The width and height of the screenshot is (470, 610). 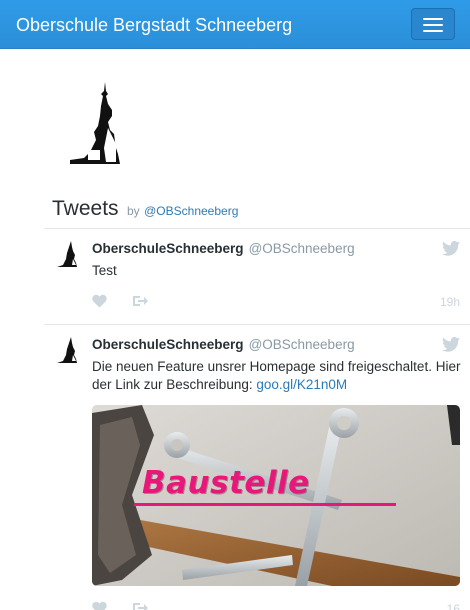 What do you see at coordinates (301, 384) in the screenshot?
I see `tweet-link: goo.gl/K21n0M` at bounding box center [301, 384].